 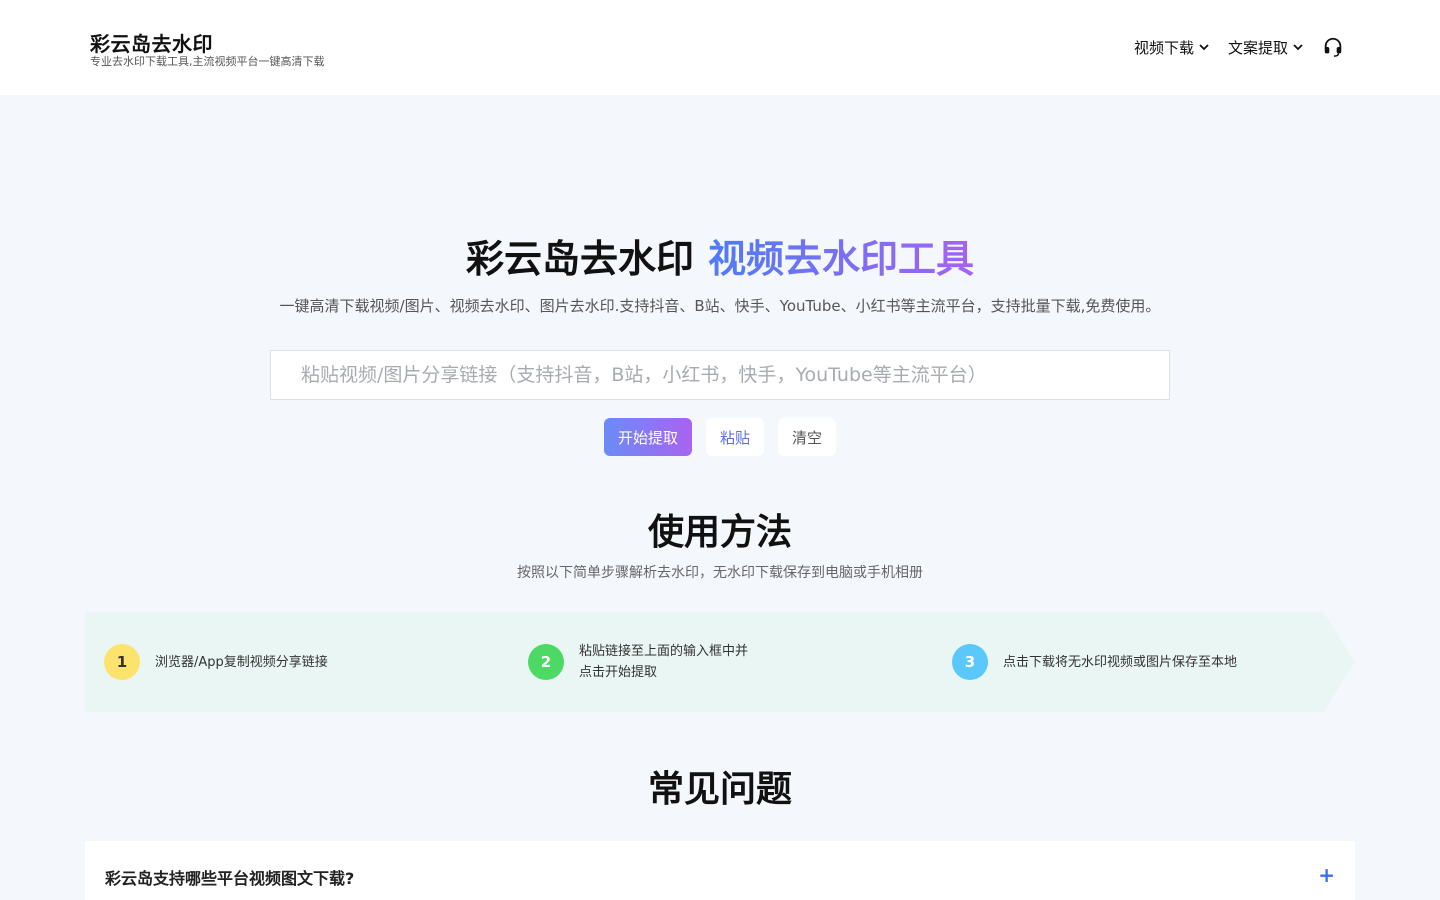 I want to click on hero-title: 彩云岛去水印 视频去水印工具, so click(x=720, y=255).